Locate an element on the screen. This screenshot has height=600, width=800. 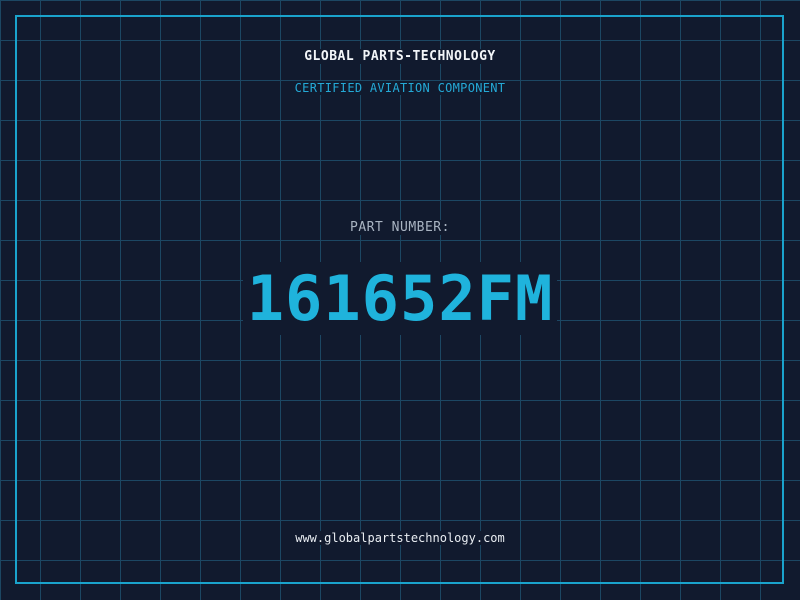
certification-tagline-text: CERTIFIED AVIATION COMPONENT is located at coordinates (400, 88).